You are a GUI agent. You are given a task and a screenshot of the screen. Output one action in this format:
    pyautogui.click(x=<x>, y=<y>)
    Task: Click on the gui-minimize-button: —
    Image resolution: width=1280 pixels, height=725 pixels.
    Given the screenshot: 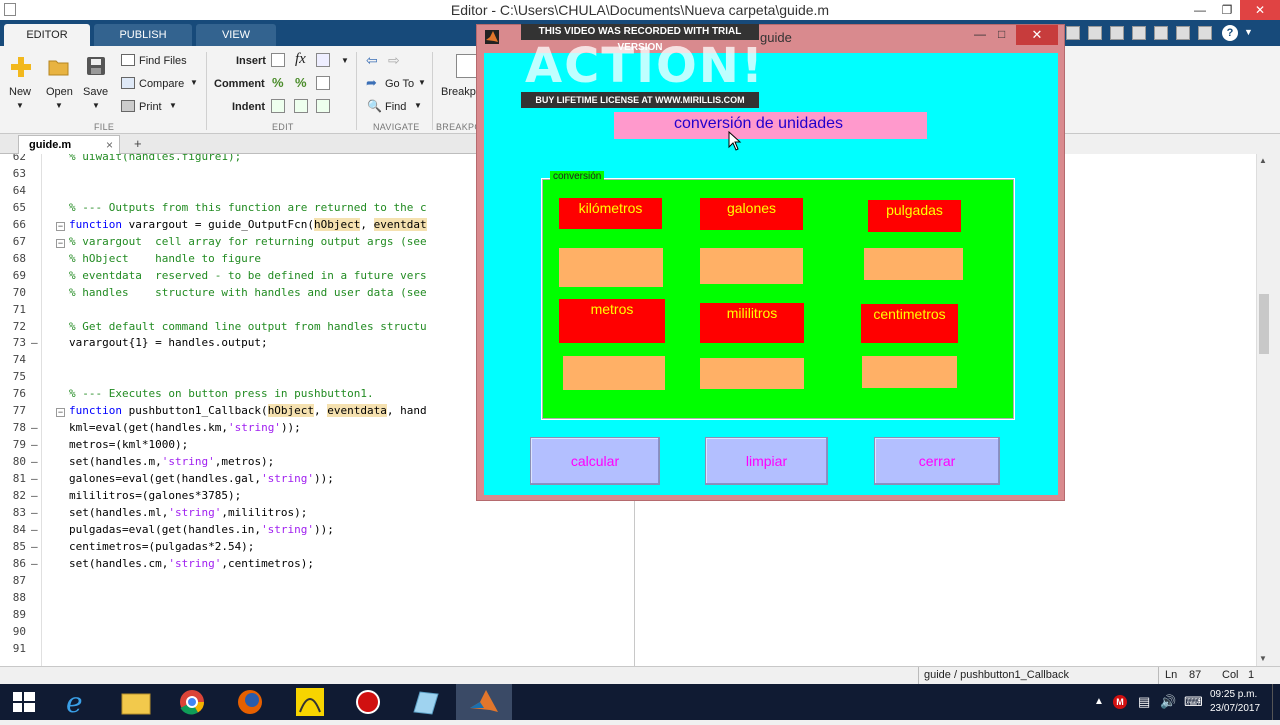 What is the action you would take?
    pyautogui.click(x=980, y=34)
    